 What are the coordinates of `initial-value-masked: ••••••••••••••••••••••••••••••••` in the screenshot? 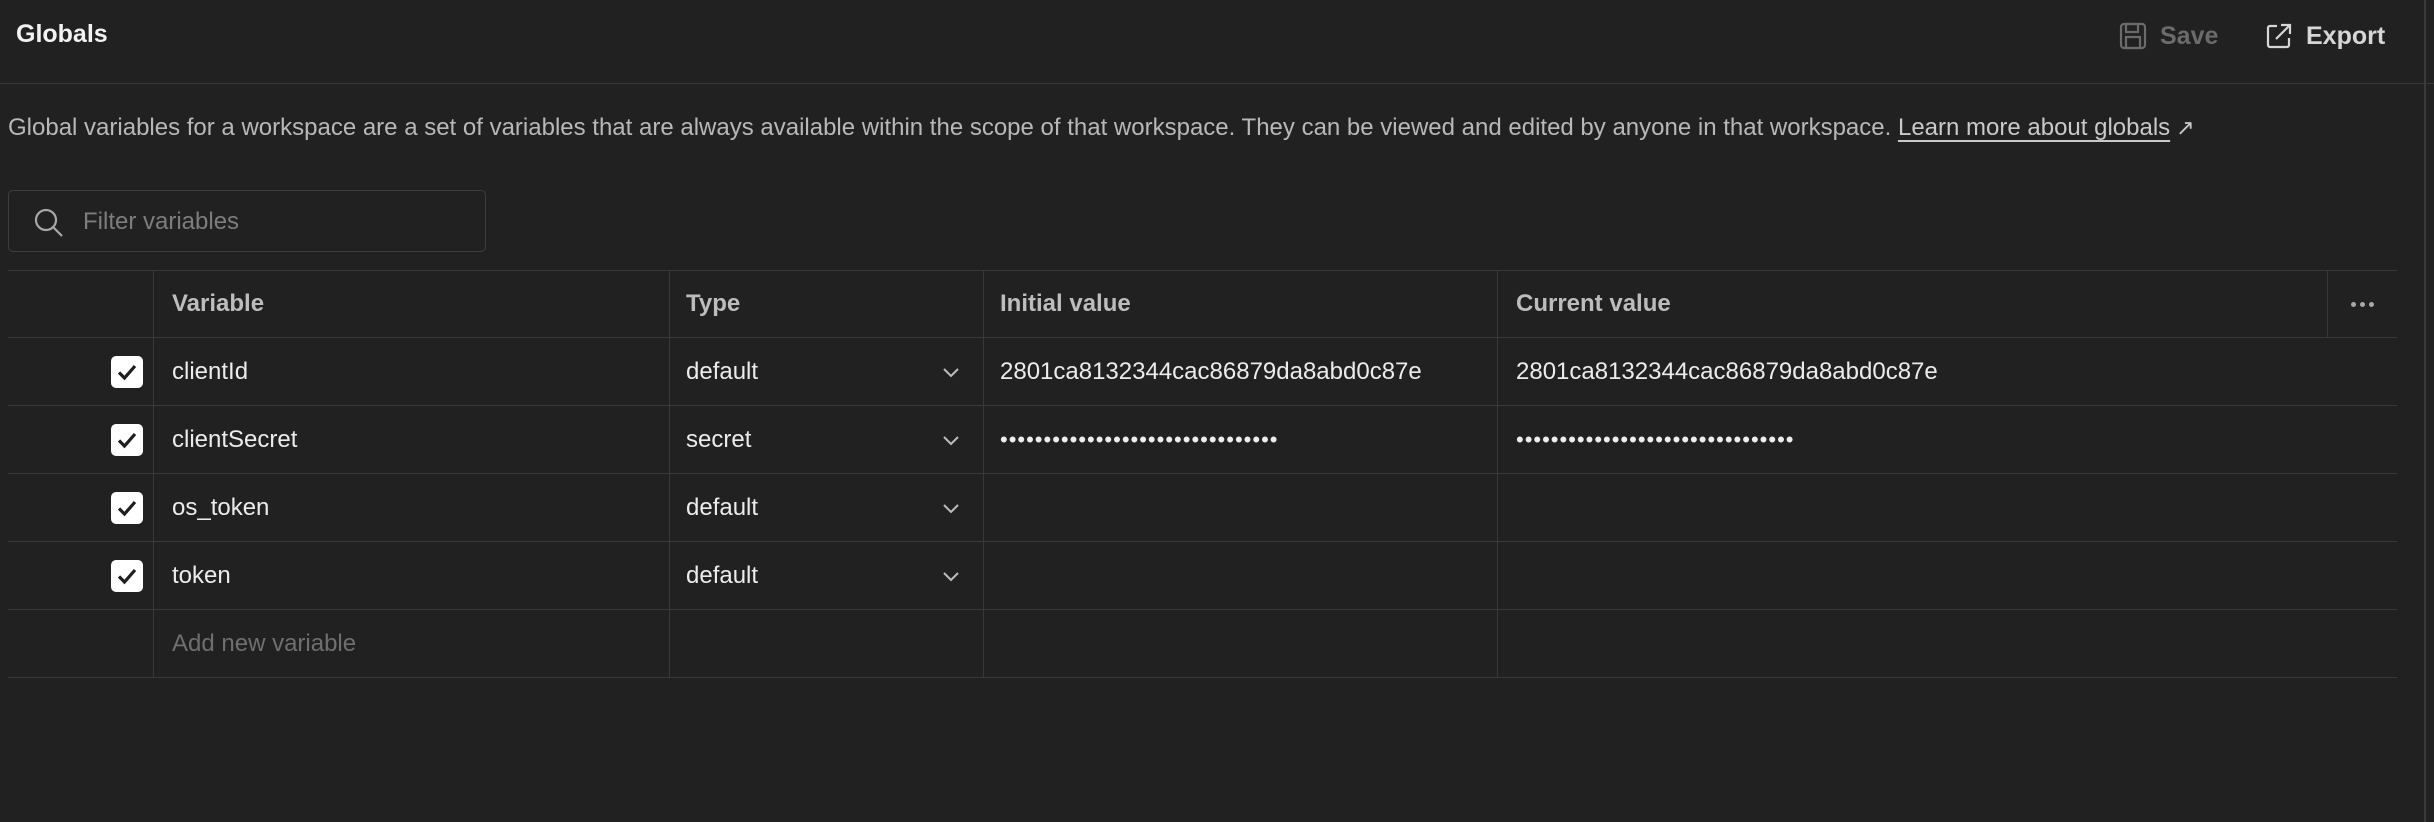 It's located at (1240, 439).